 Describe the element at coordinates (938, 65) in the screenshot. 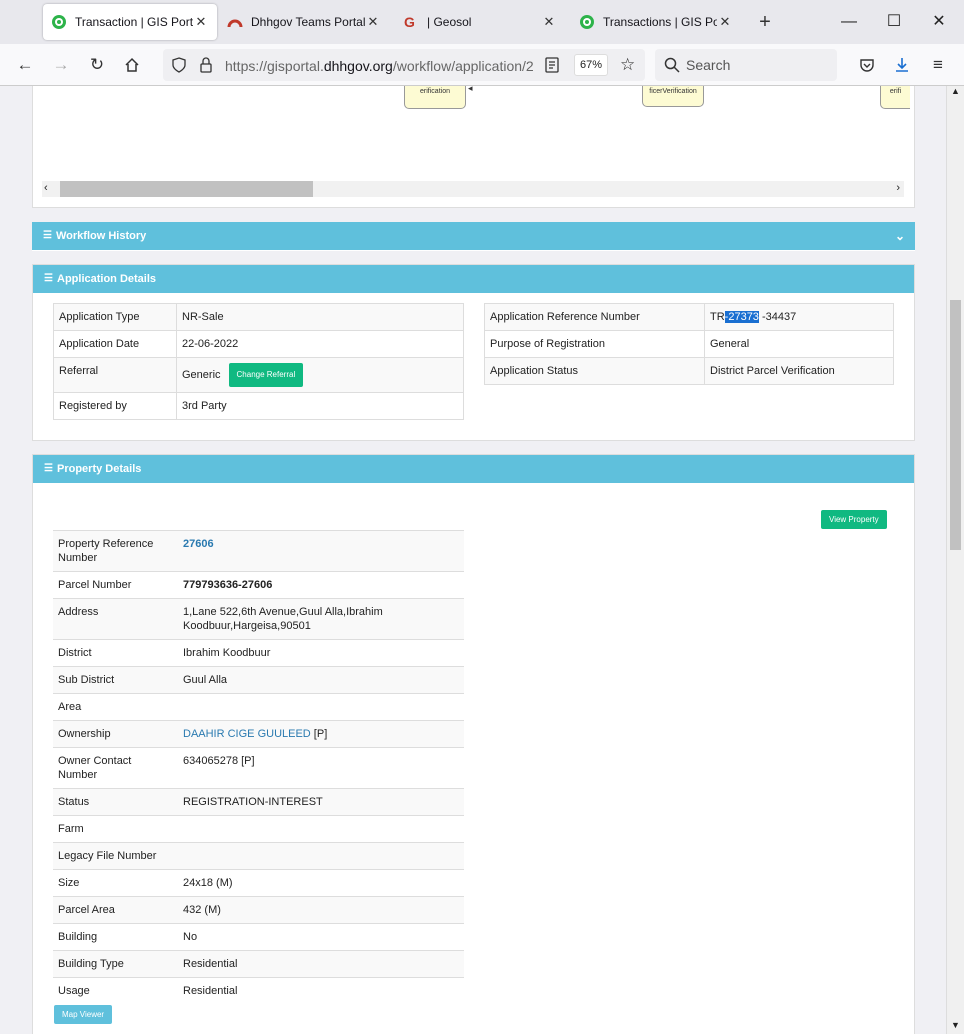

I see `menu-icon: ≡` at that location.